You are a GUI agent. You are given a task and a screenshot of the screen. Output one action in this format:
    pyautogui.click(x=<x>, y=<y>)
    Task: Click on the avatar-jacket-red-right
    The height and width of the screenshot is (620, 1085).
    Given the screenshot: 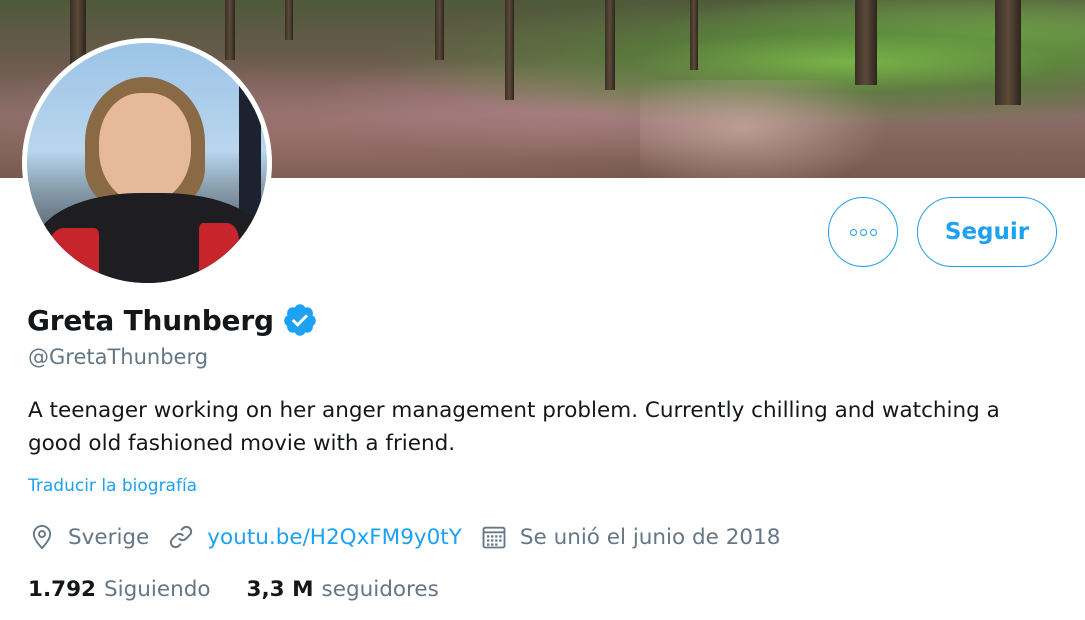 What is the action you would take?
    pyautogui.click(x=219, y=253)
    